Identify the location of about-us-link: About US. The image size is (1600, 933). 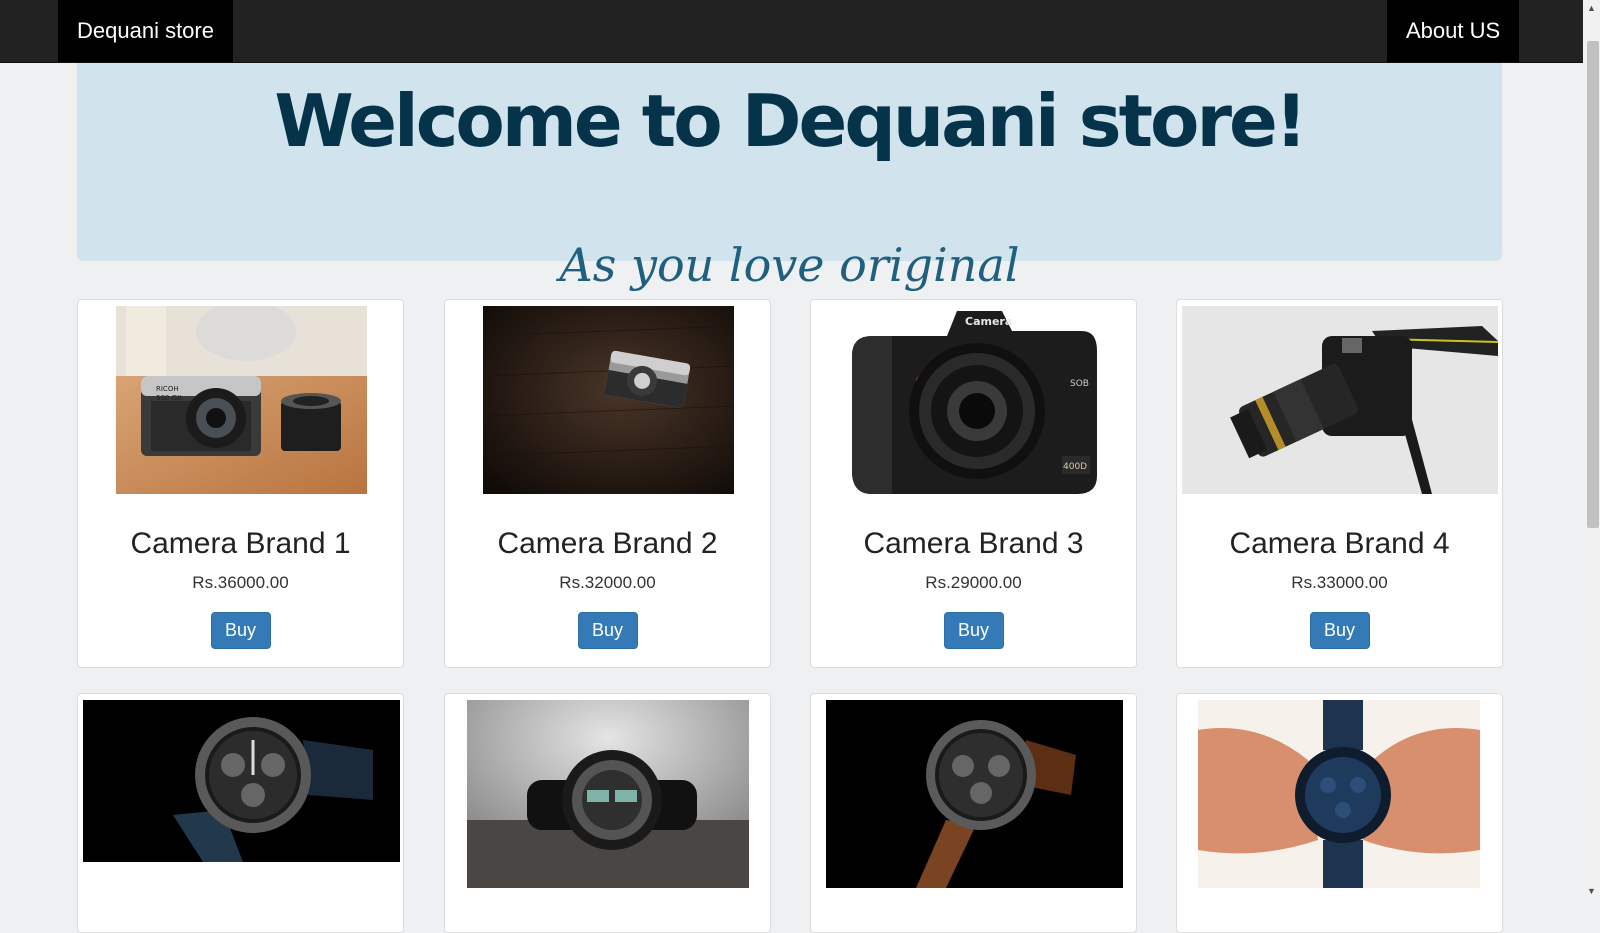
(1453, 31).